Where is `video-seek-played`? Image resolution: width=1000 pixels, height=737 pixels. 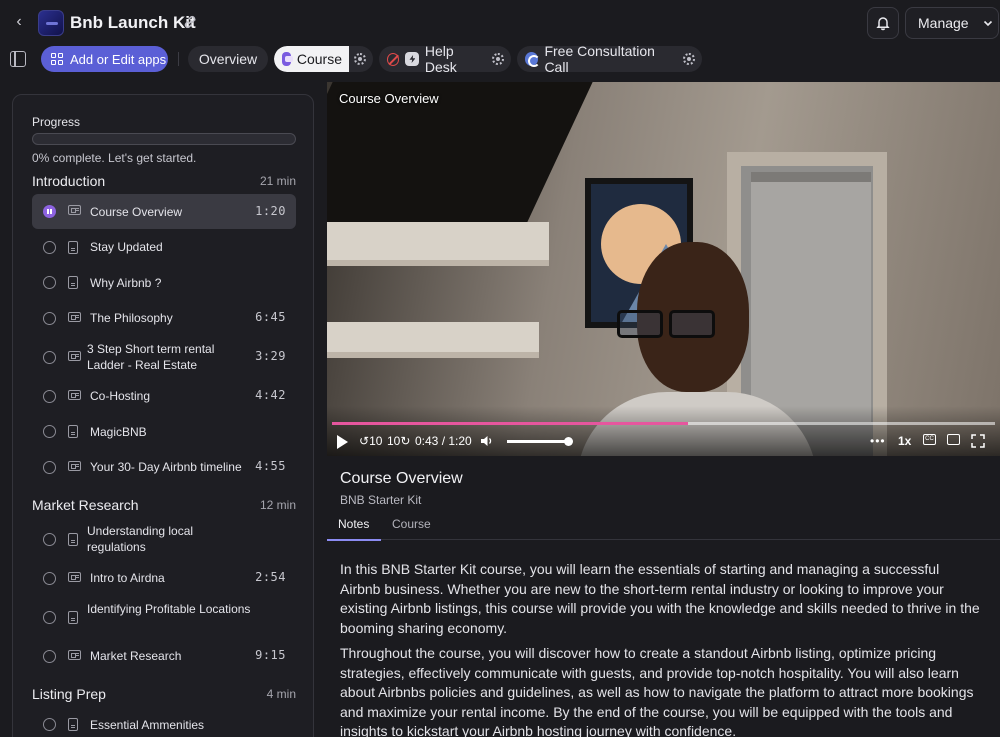
video-seek-played is located at coordinates (510, 423).